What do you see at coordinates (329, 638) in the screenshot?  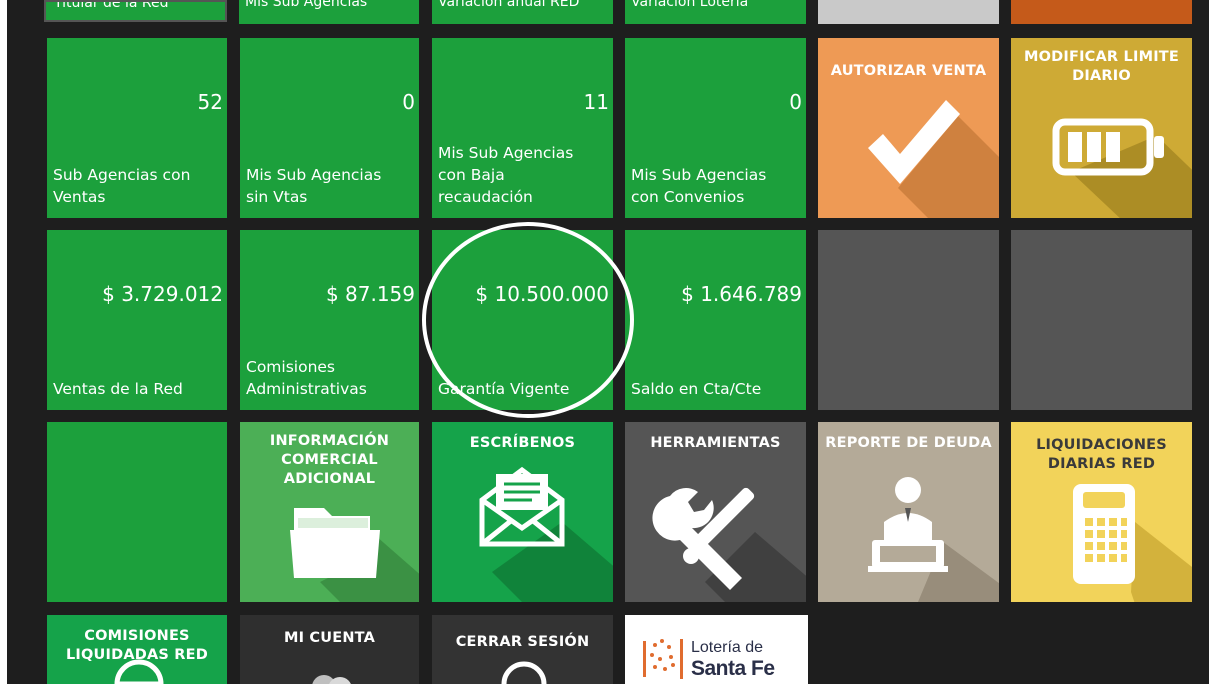 I see `tile-title: MI CUENTA` at bounding box center [329, 638].